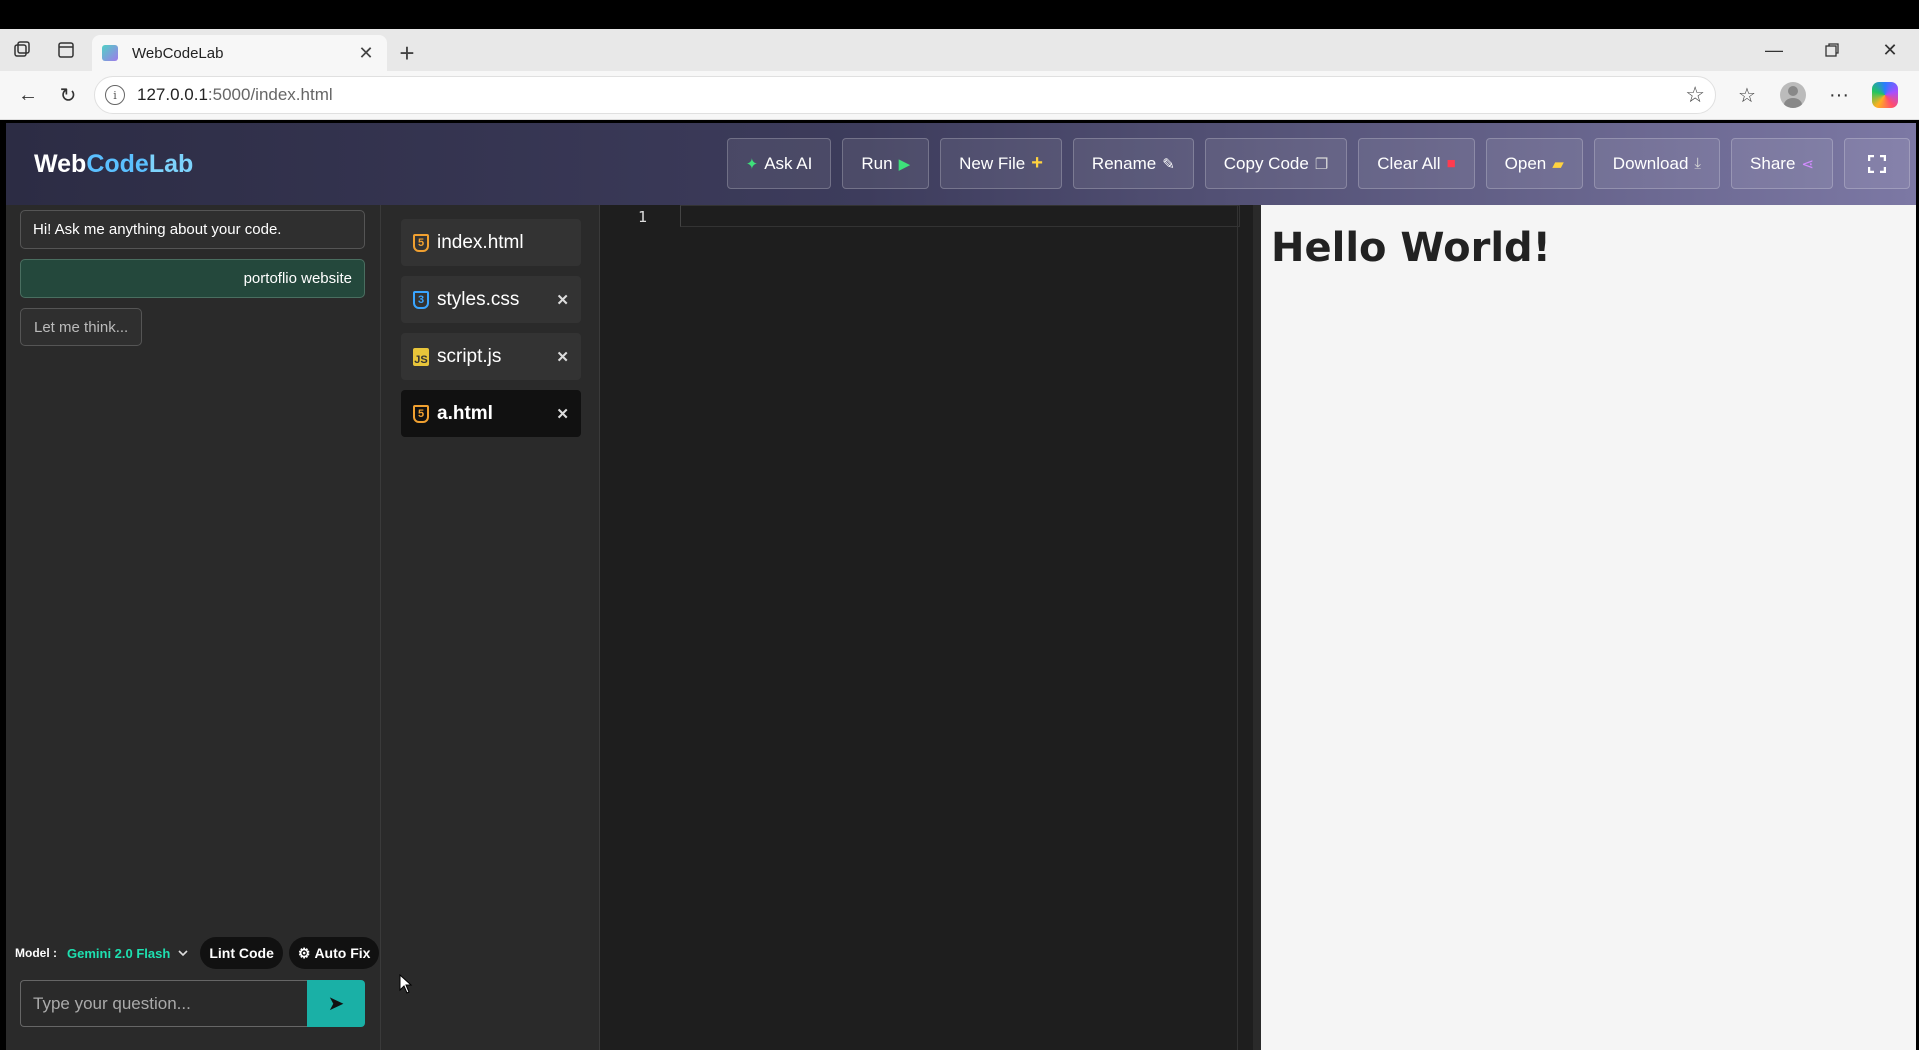 Image resolution: width=1919 pixels, height=1050 pixels. Describe the element at coordinates (304, 952) in the screenshot. I see `gear-icon: ⚙` at that location.